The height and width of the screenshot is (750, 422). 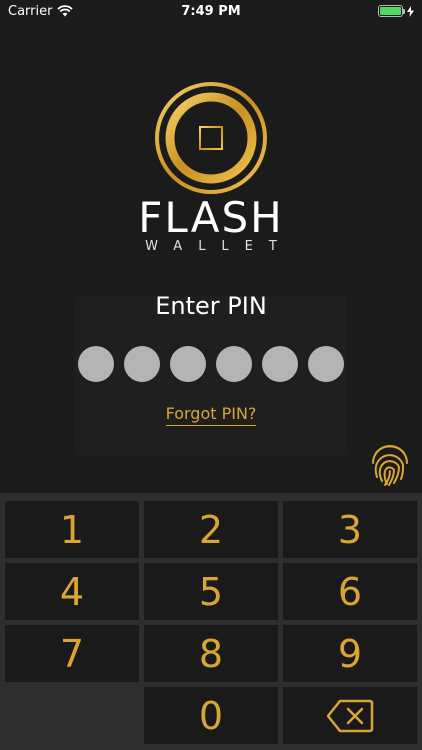 What do you see at coordinates (72, 715) in the screenshot?
I see `key-empty` at bounding box center [72, 715].